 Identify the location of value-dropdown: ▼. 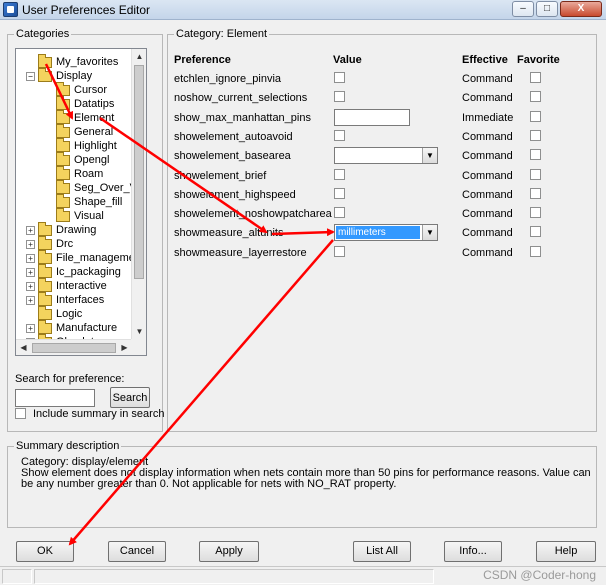
(386, 156).